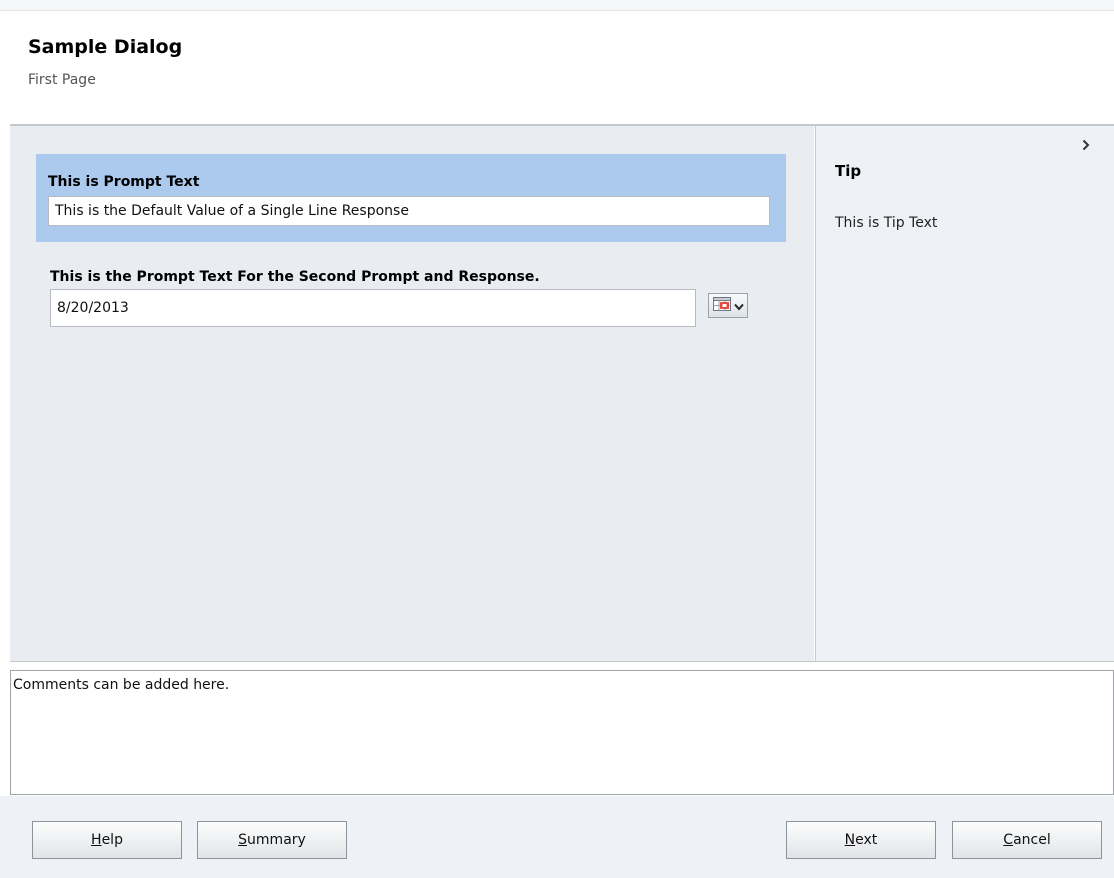  What do you see at coordinates (866, 840) in the screenshot?
I see `next-label: ext` at bounding box center [866, 840].